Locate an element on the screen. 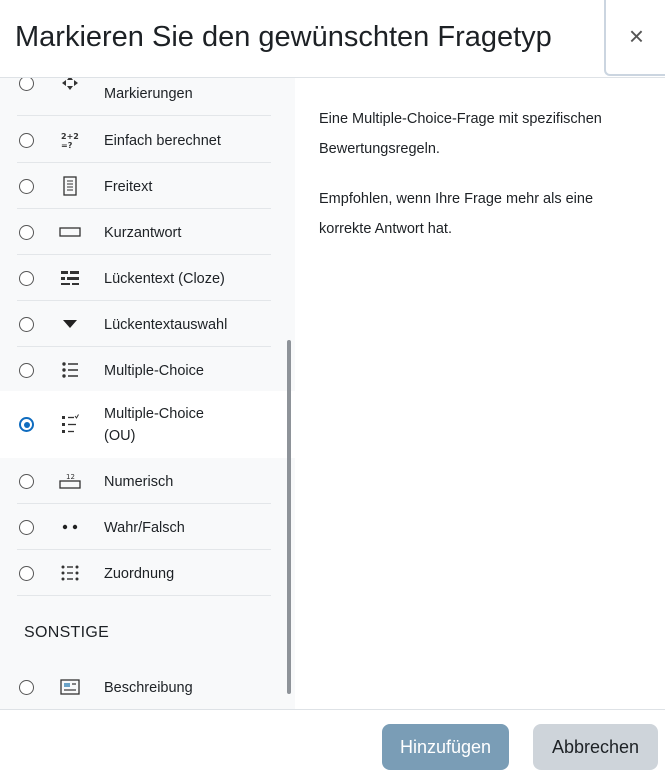 This screenshot has height=773, width=665. option-label: Lückentextauswahl is located at coordinates (166, 325).